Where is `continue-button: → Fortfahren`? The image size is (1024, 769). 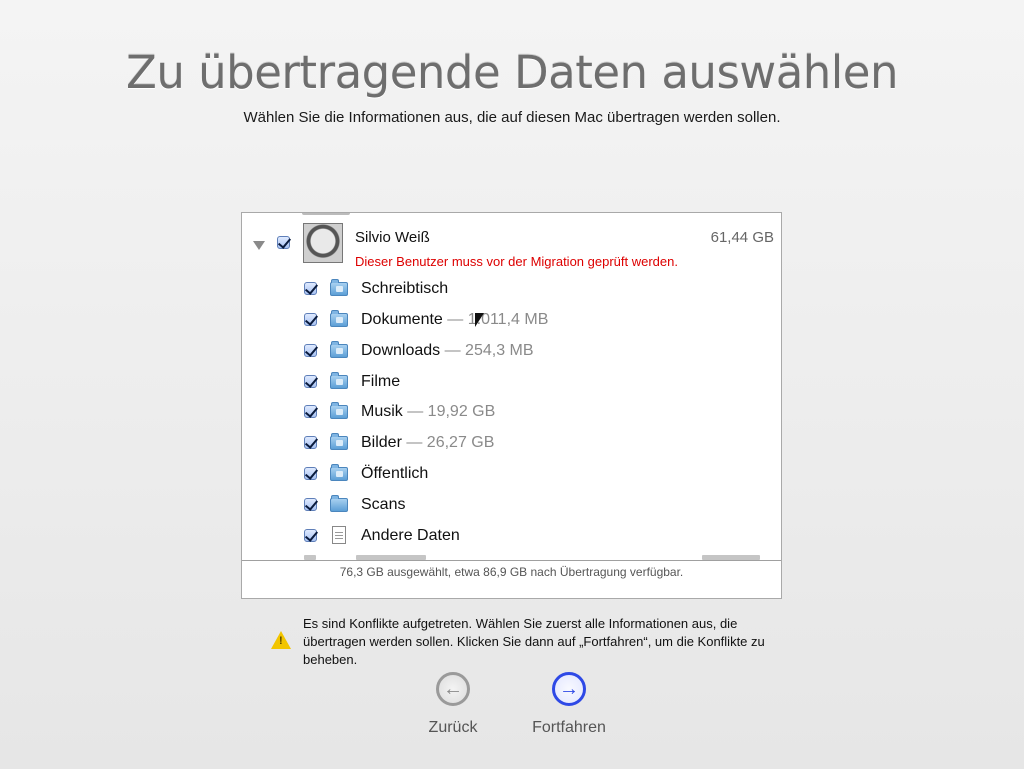 continue-button: → Fortfahren is located at coordinates (569, 704).